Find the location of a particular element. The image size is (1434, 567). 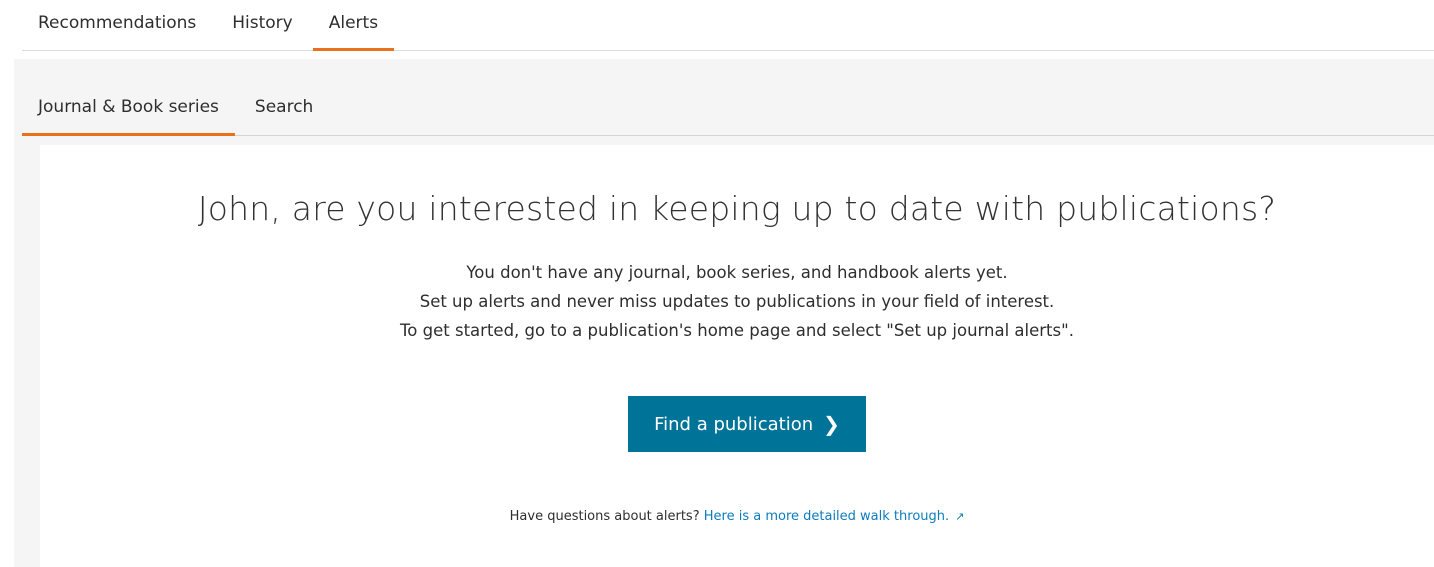

tab-journal-book-series: Journal & Book series is located at coordinates (128, 116).